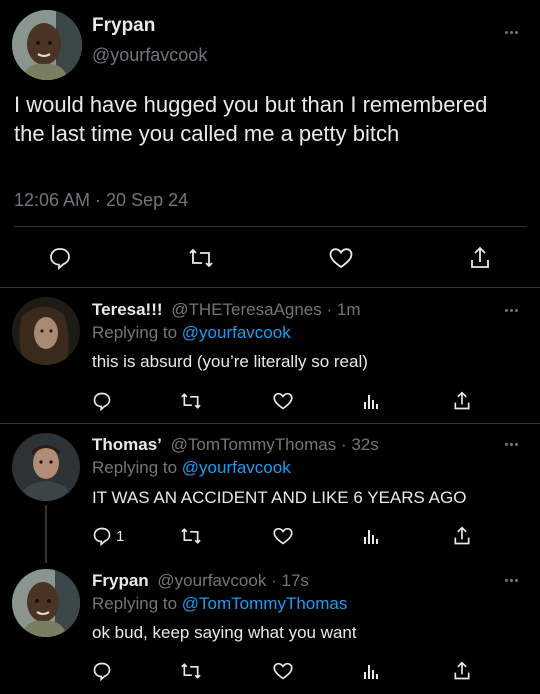 Image resolution: width=540 pixels, height=694 pixels. I want to click on reply-header: Teresa!!! @THETeresaAgnes · 1m, so click(226, 310).